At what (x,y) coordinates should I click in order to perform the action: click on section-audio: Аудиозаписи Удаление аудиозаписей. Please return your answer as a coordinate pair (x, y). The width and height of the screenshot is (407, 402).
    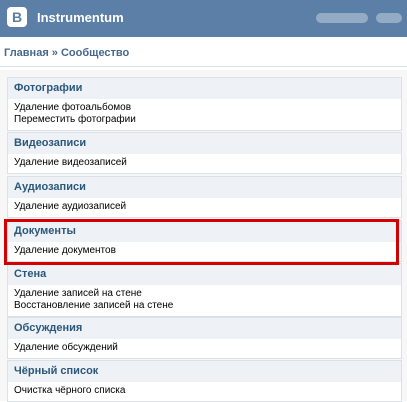
    Looking at the image, I should click on (204, 197).